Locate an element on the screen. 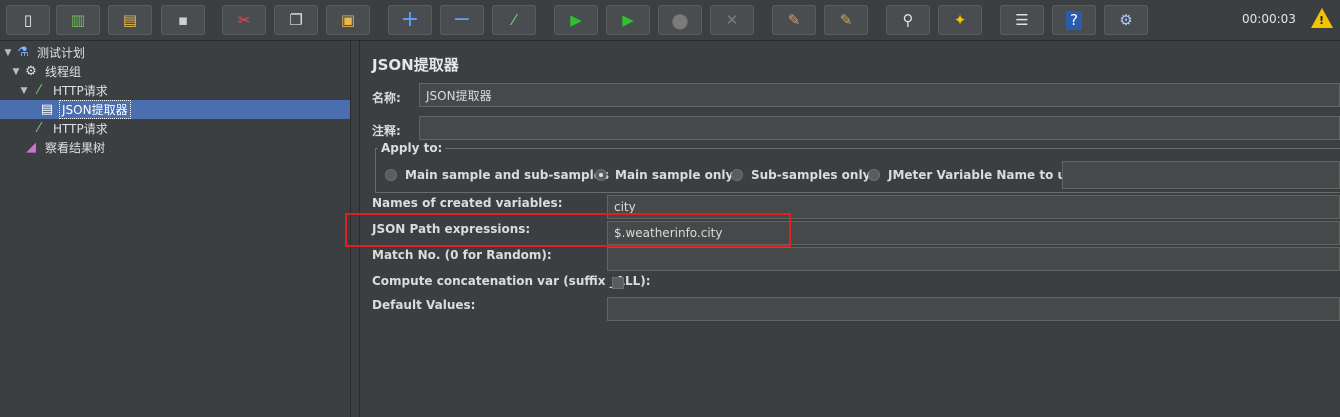 The height and width of the screenshot is (417, 1340). concat-checkbox is located at coordinates (618, 283).